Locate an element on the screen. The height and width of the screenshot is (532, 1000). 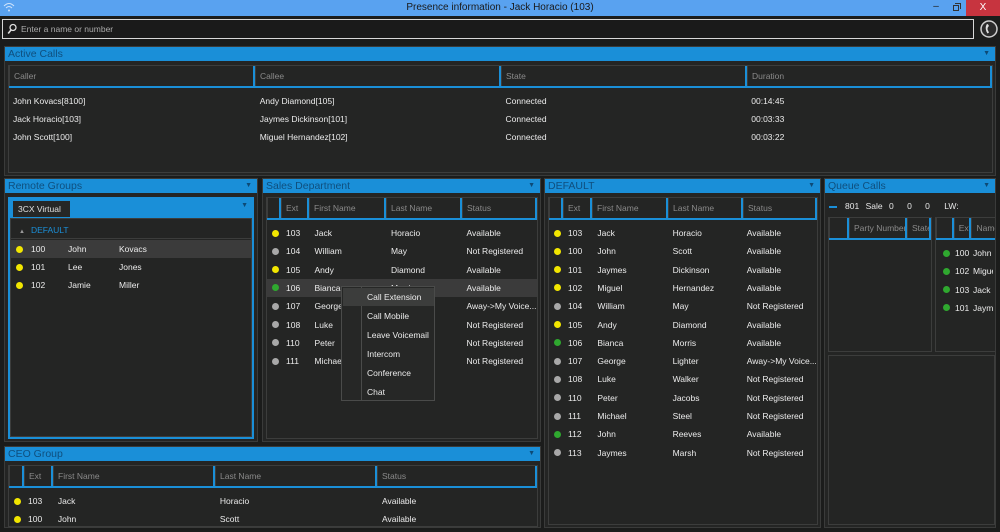
minimize-button: – is located at coordinates (936, 8).